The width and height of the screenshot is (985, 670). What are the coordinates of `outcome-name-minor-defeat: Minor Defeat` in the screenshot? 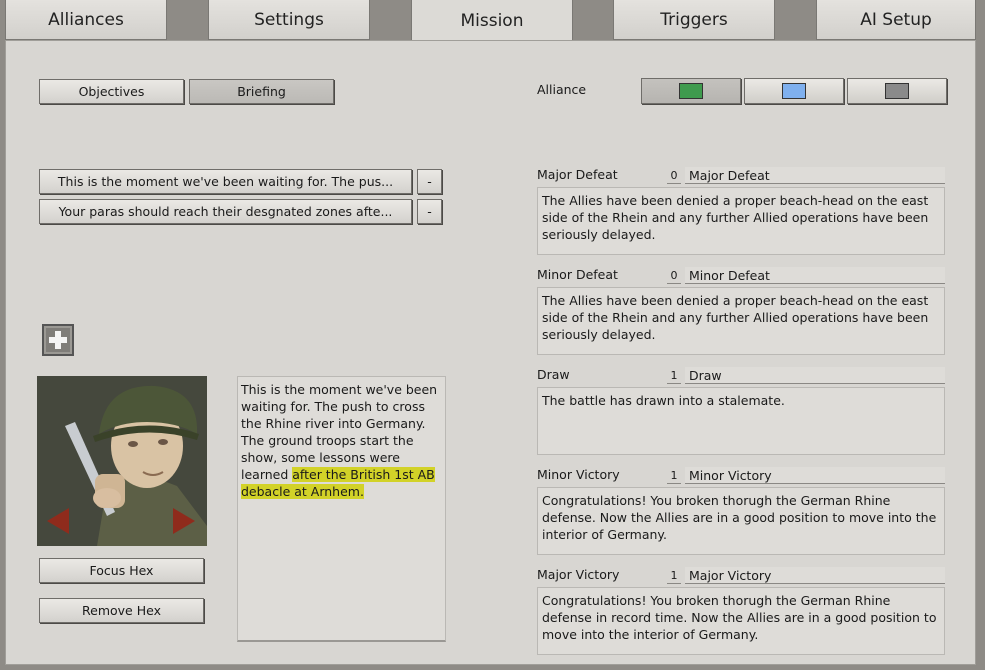 It's located at (815, 275).